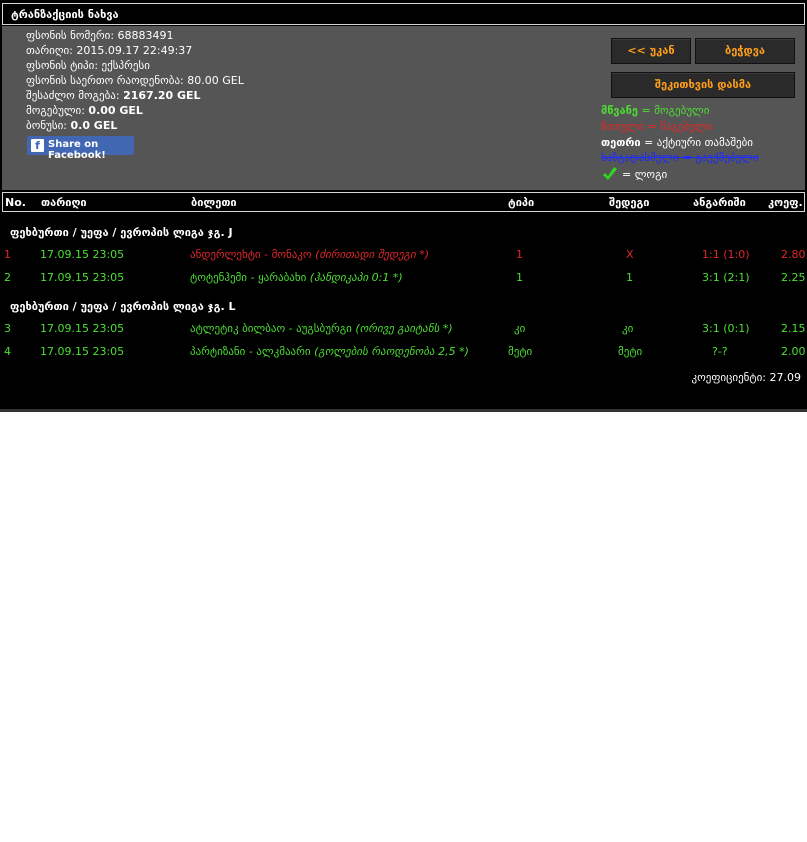 The width and height of the screenshot is (807, 842). I want to click on check-icon, so click(610, 173).